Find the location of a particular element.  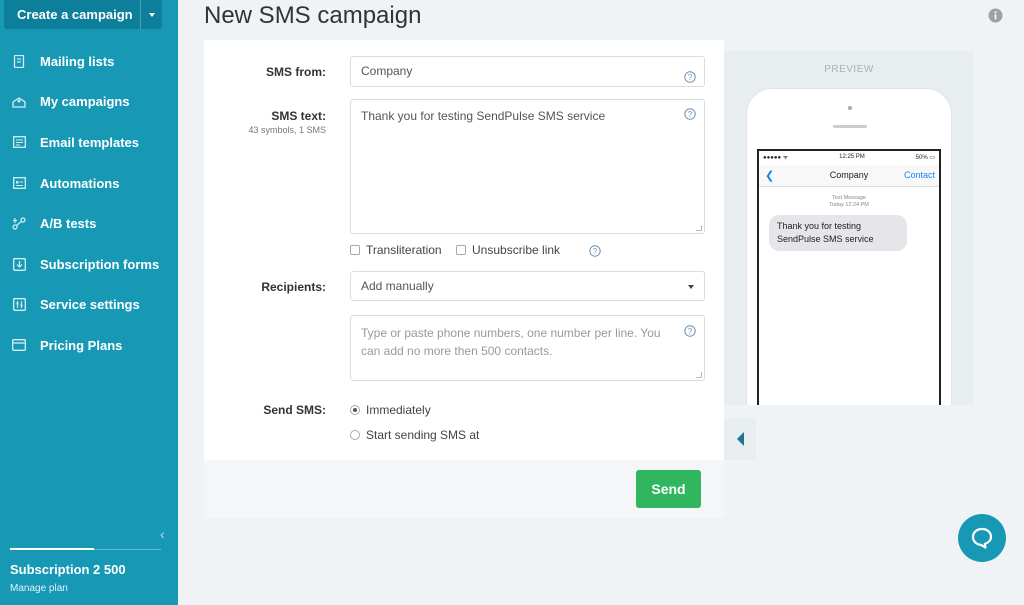

sidebar-item-label: Email templates is located at coordinates (89, 142).